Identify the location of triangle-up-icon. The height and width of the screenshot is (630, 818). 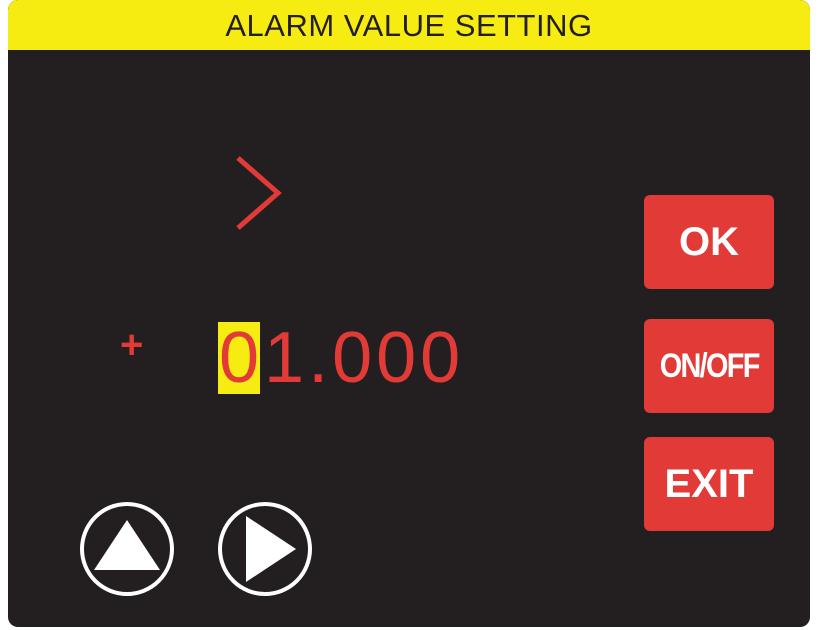
(127, 545).